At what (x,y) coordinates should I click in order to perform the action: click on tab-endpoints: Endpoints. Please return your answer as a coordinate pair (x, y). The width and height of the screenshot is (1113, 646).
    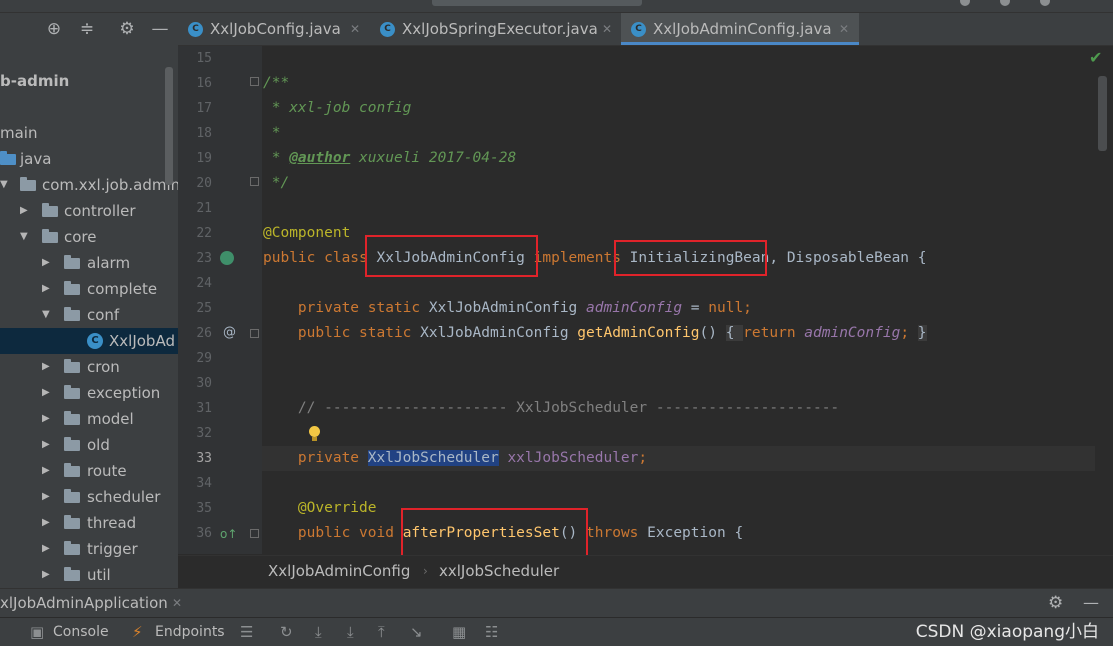
    Looking at the image, I should click on (190, 632).